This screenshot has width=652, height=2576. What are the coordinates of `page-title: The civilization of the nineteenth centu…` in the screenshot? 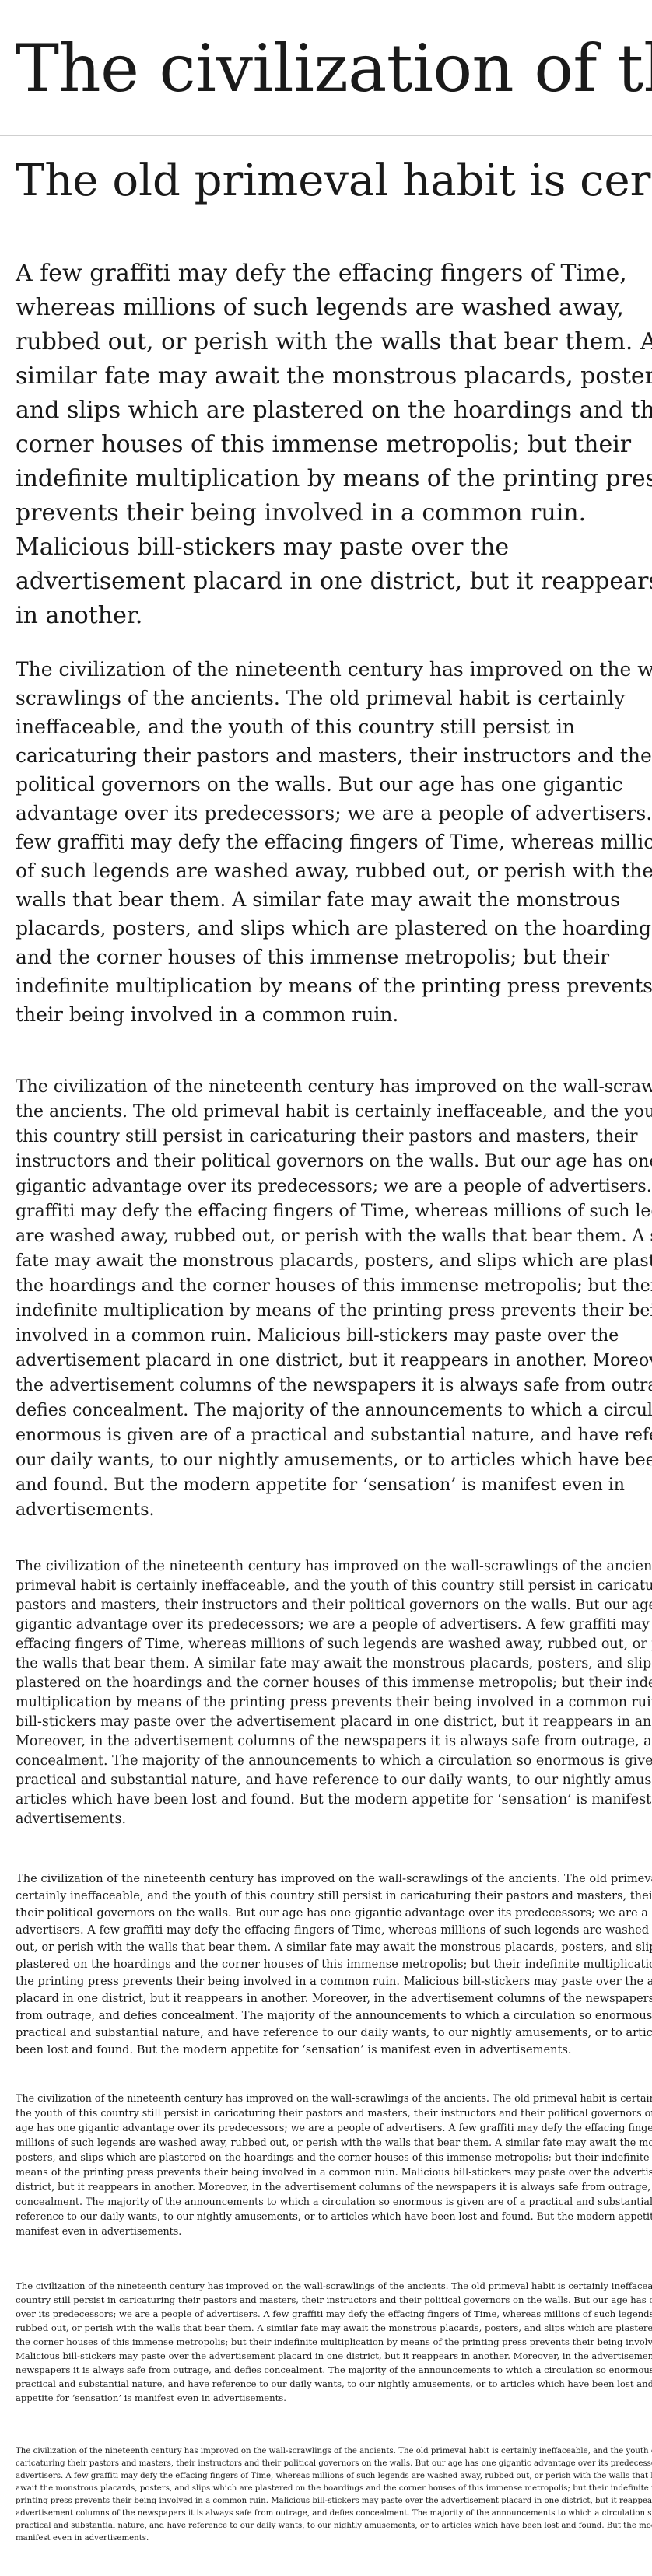 It's located at (334, 69).